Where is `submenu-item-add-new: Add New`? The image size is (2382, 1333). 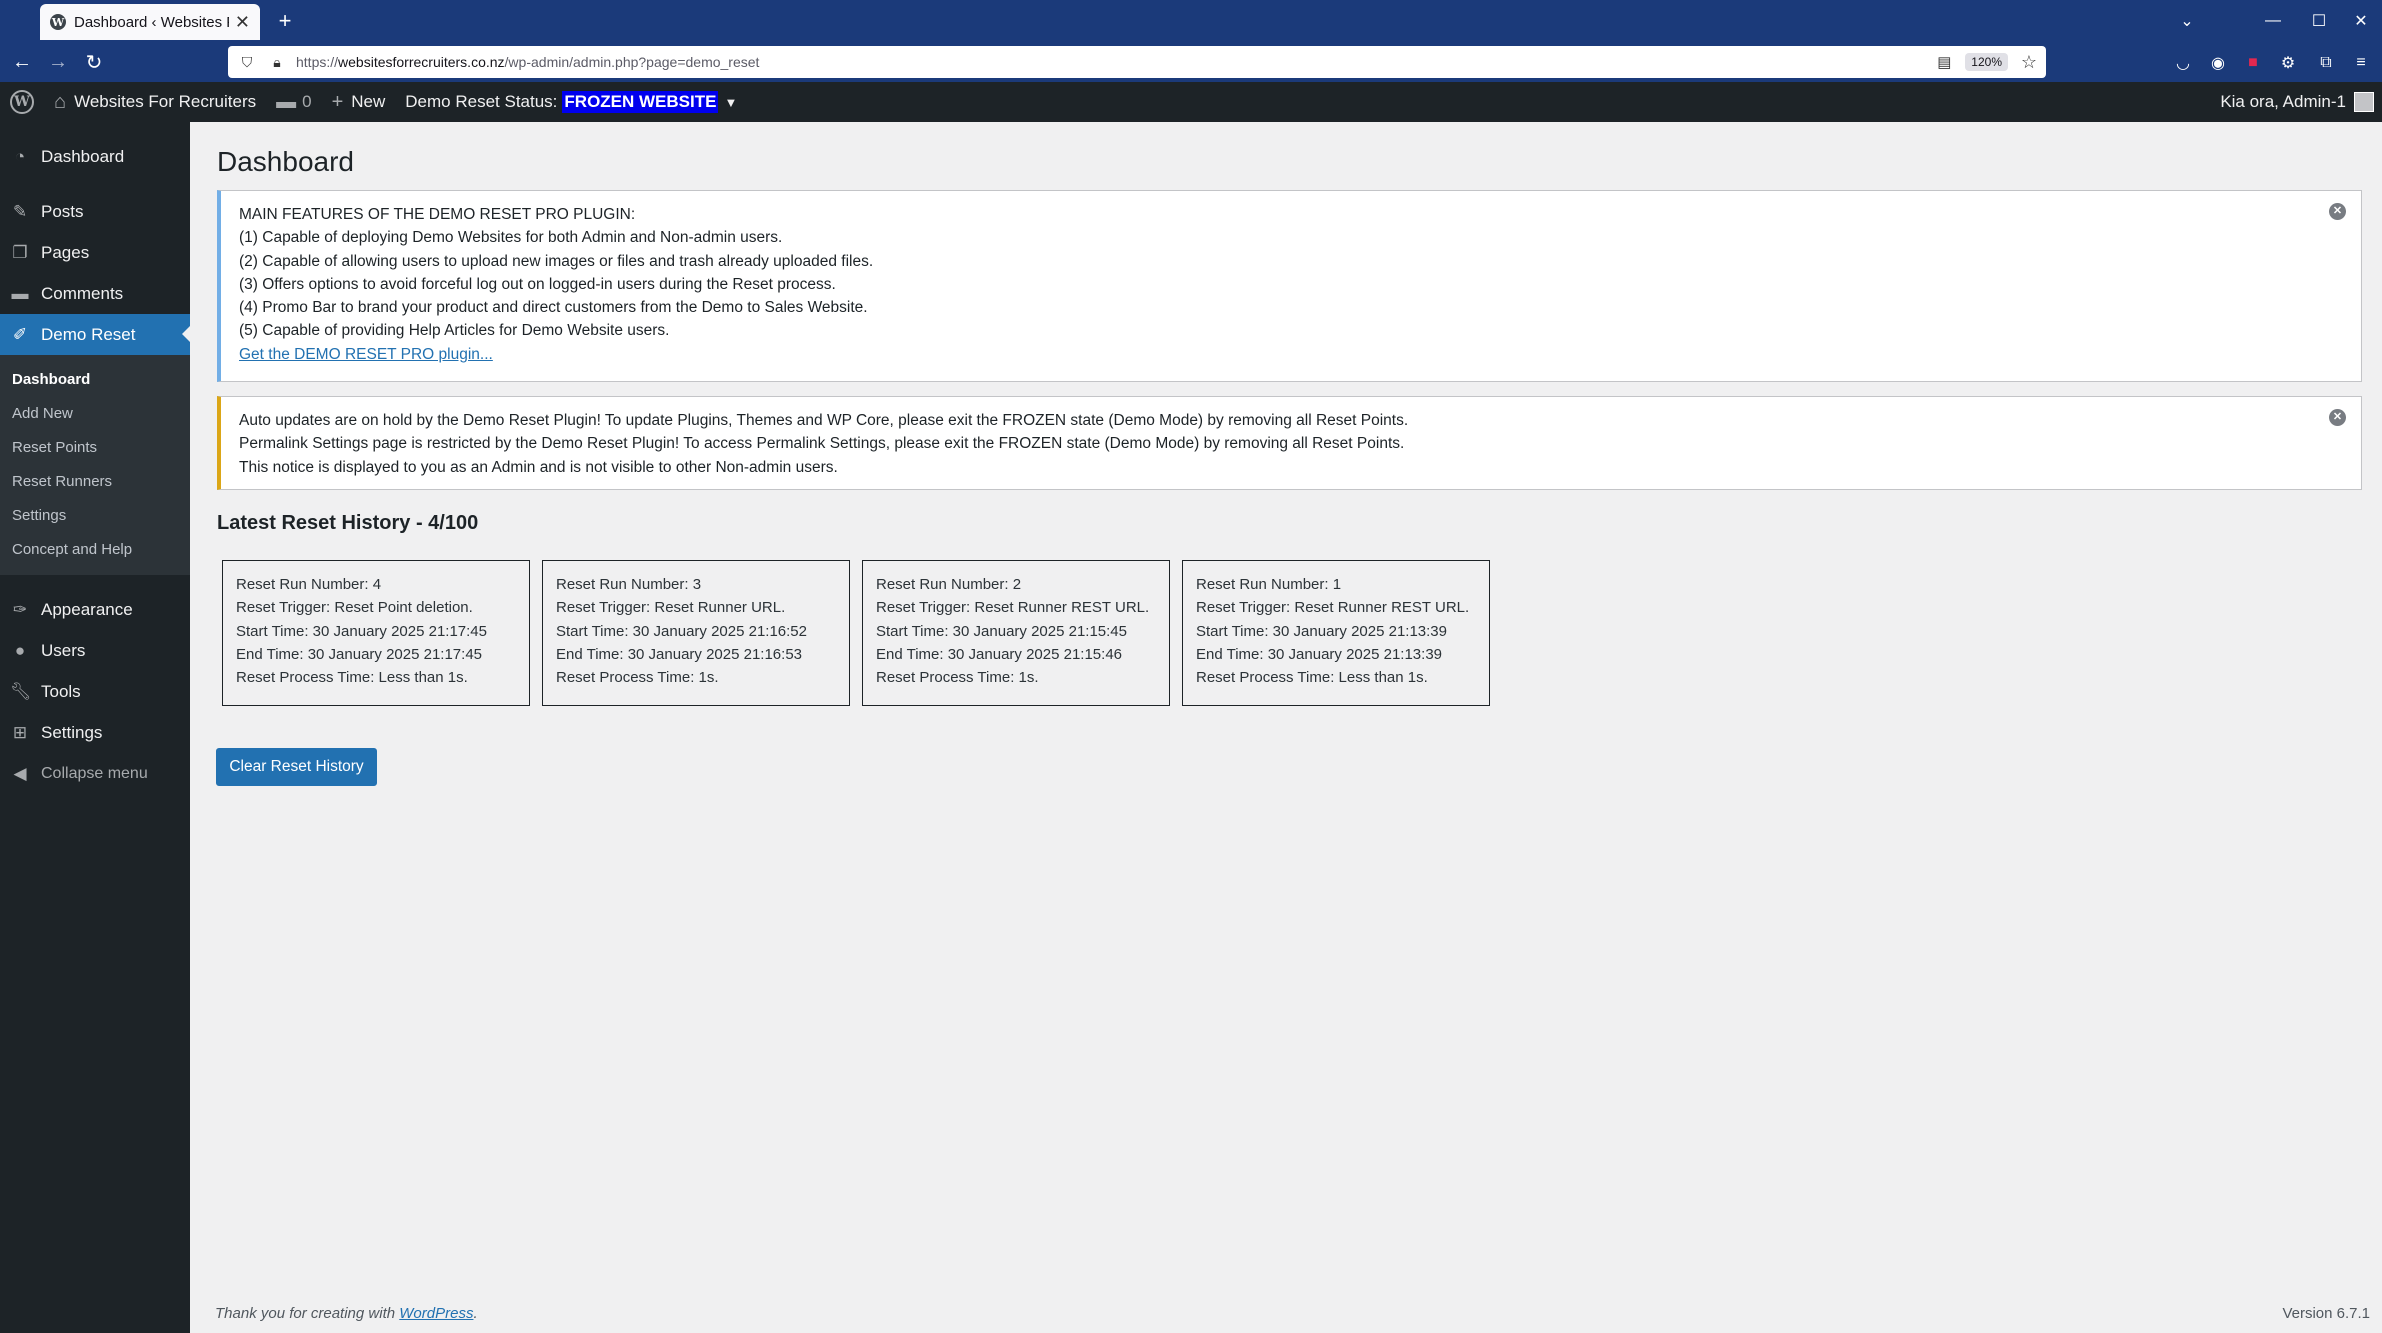
submenu-item-add-new: Add New is located at coordinates (95, 414).